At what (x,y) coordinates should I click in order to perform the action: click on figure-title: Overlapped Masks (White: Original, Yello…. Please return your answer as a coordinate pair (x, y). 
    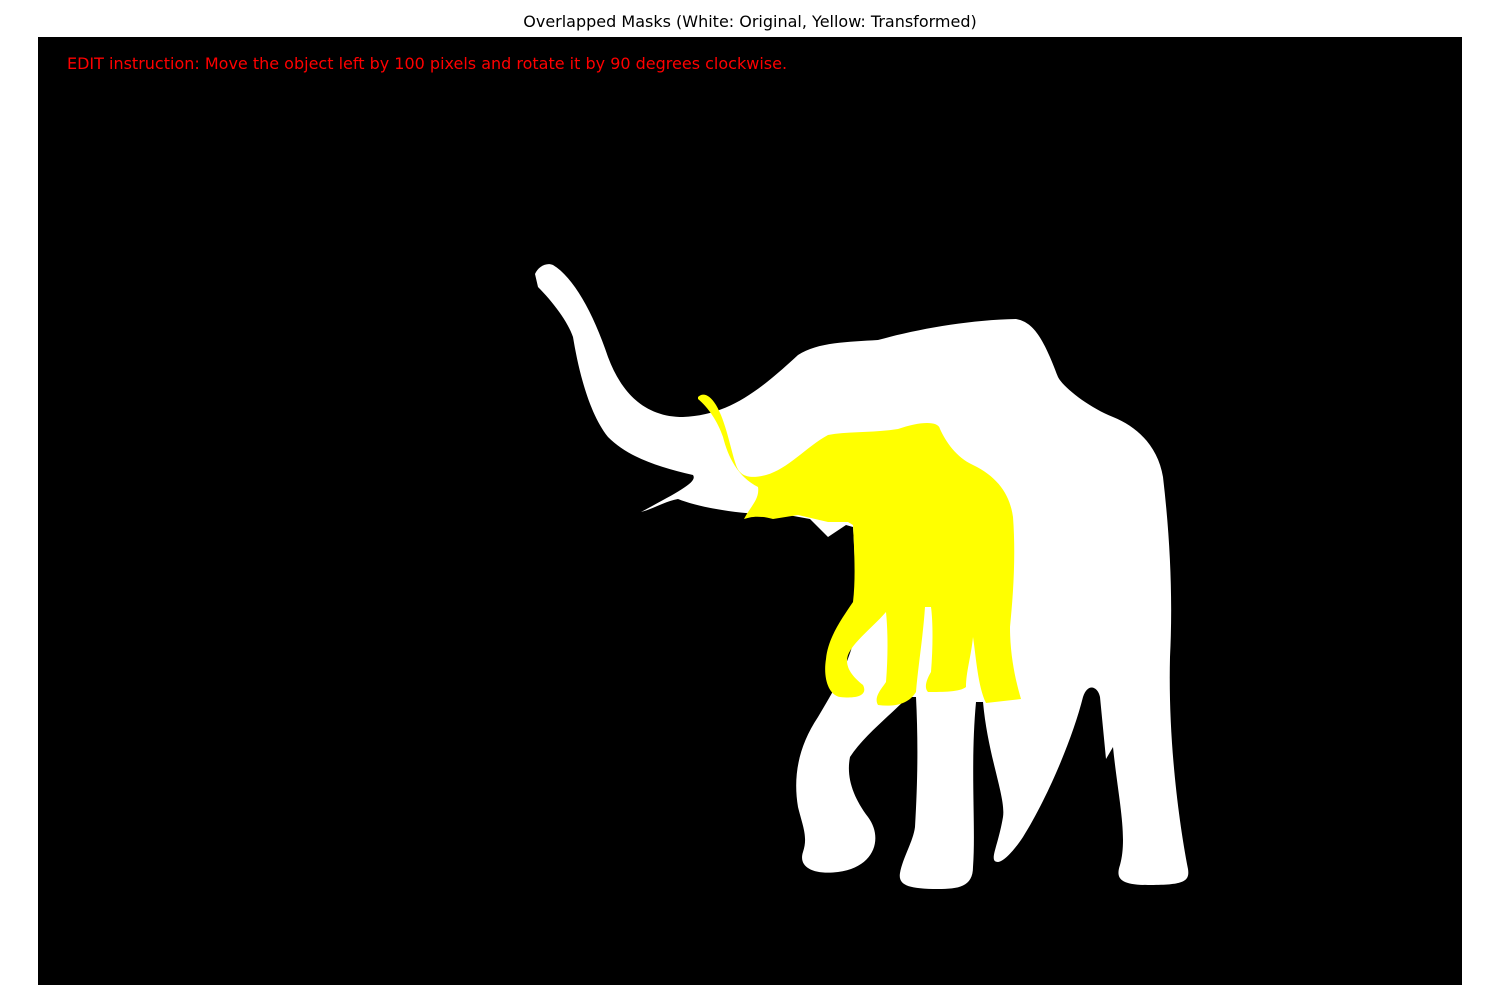
    Looking at the image, I should click on (750, 21).